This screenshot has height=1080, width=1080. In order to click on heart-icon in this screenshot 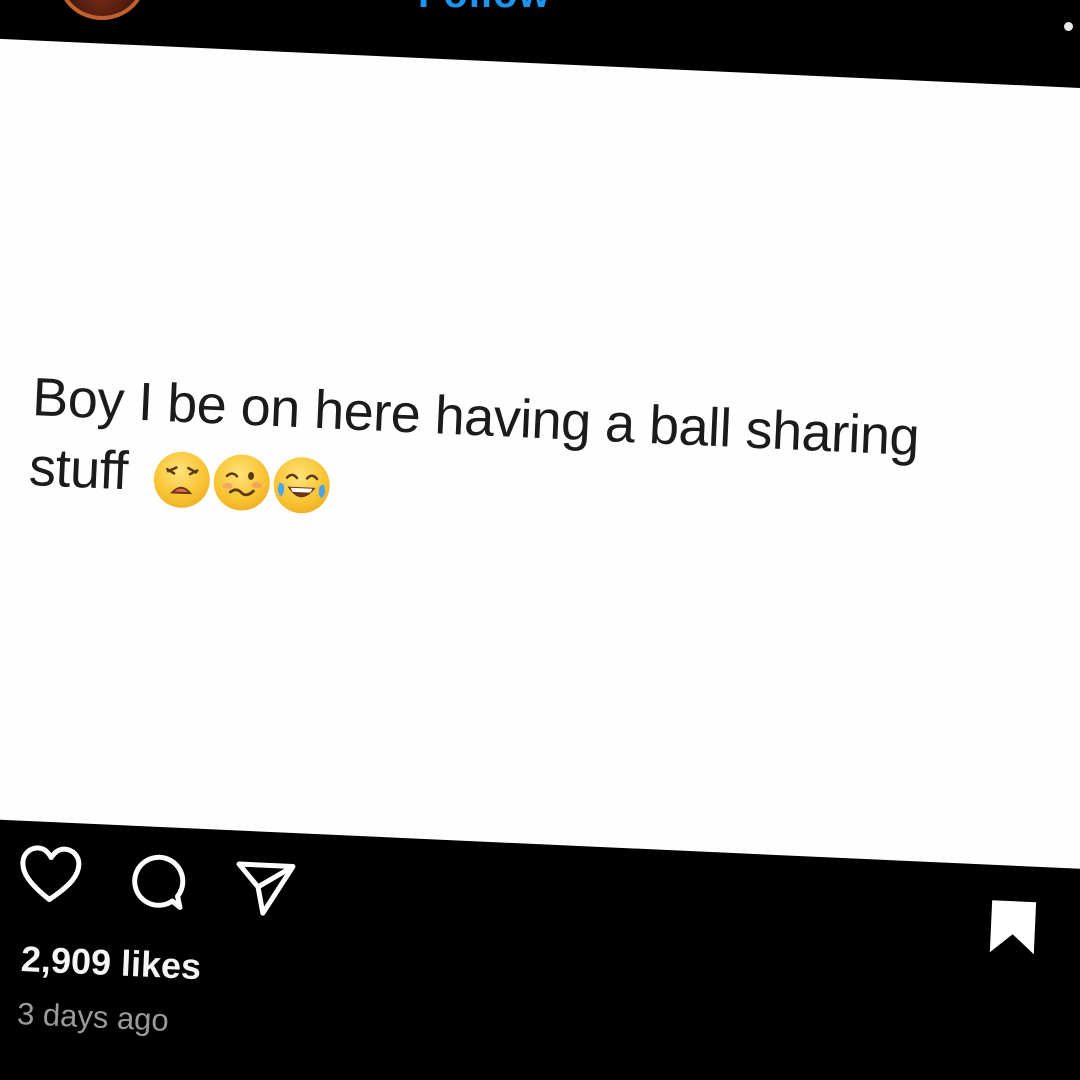, I will do `click(50, 874)`.